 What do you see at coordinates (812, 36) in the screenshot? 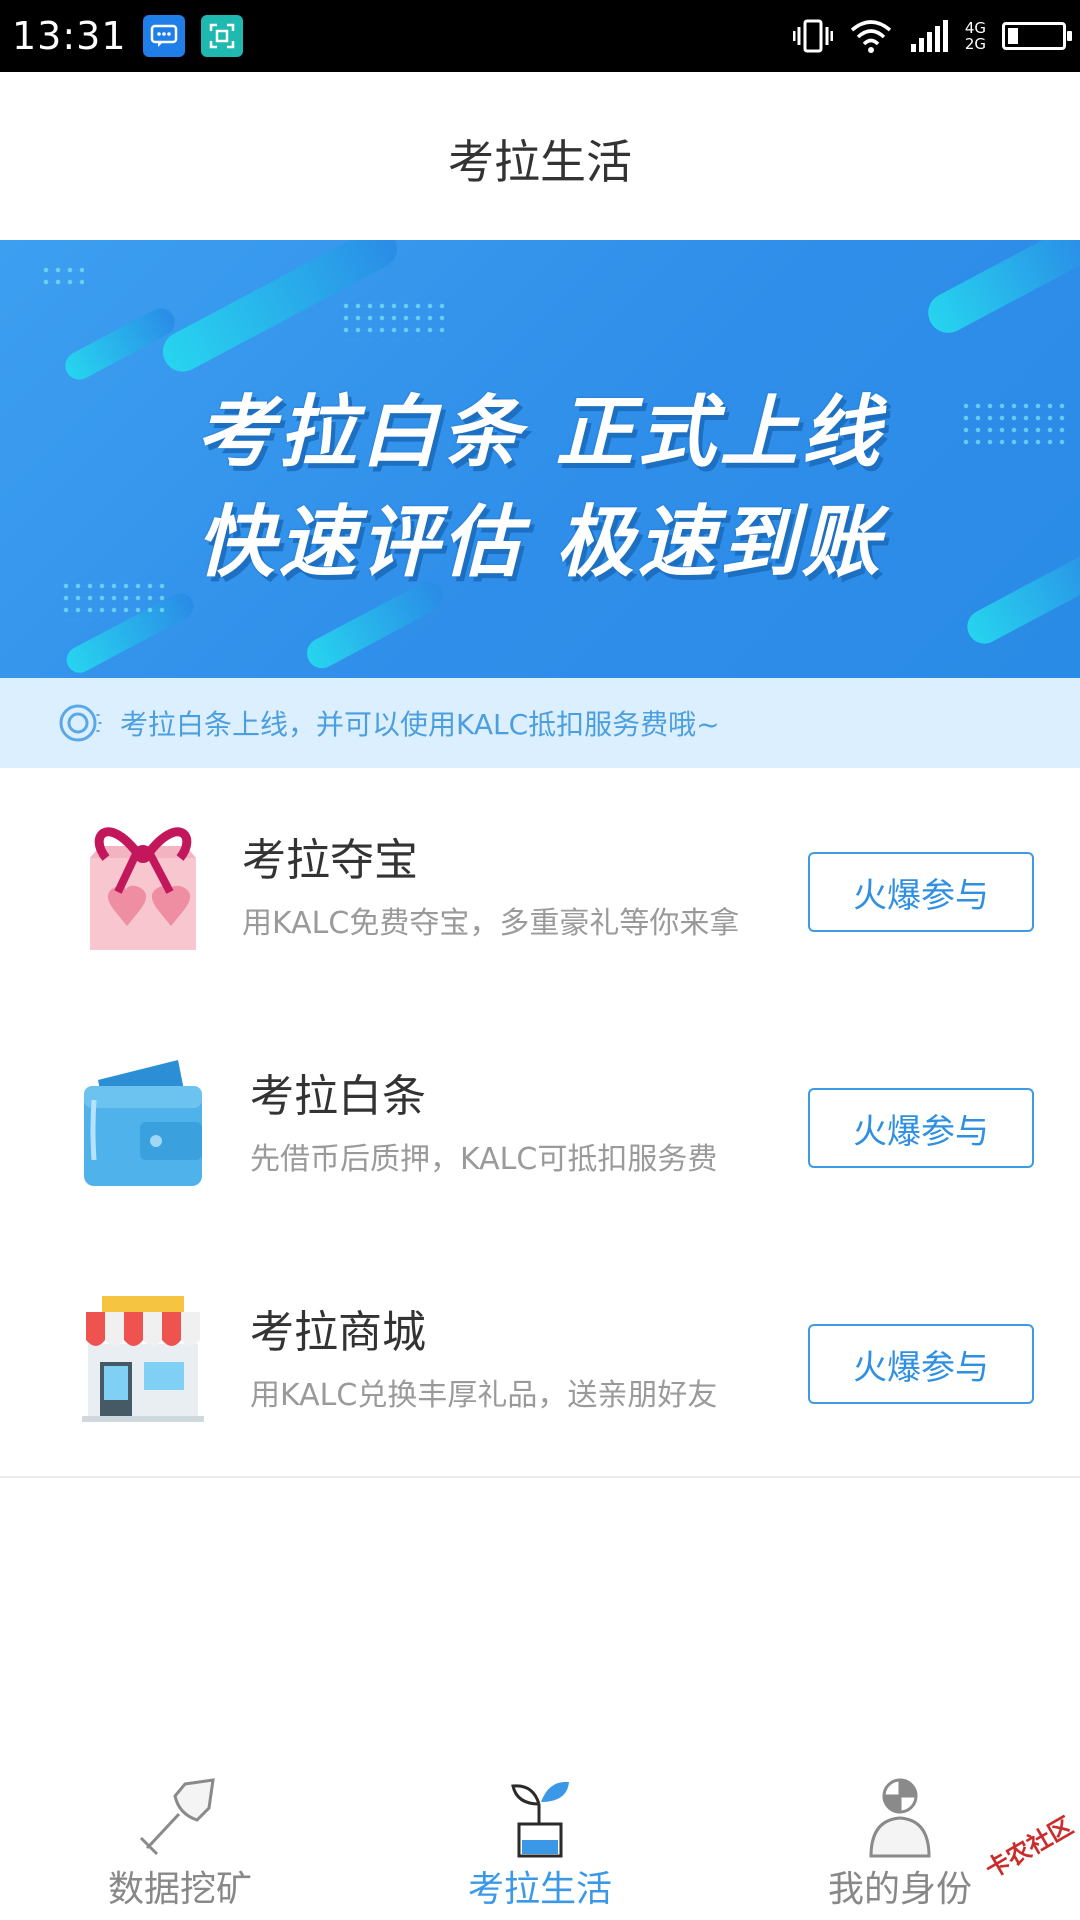
I see `vibrate-icon` at bounding box center [812, 36].